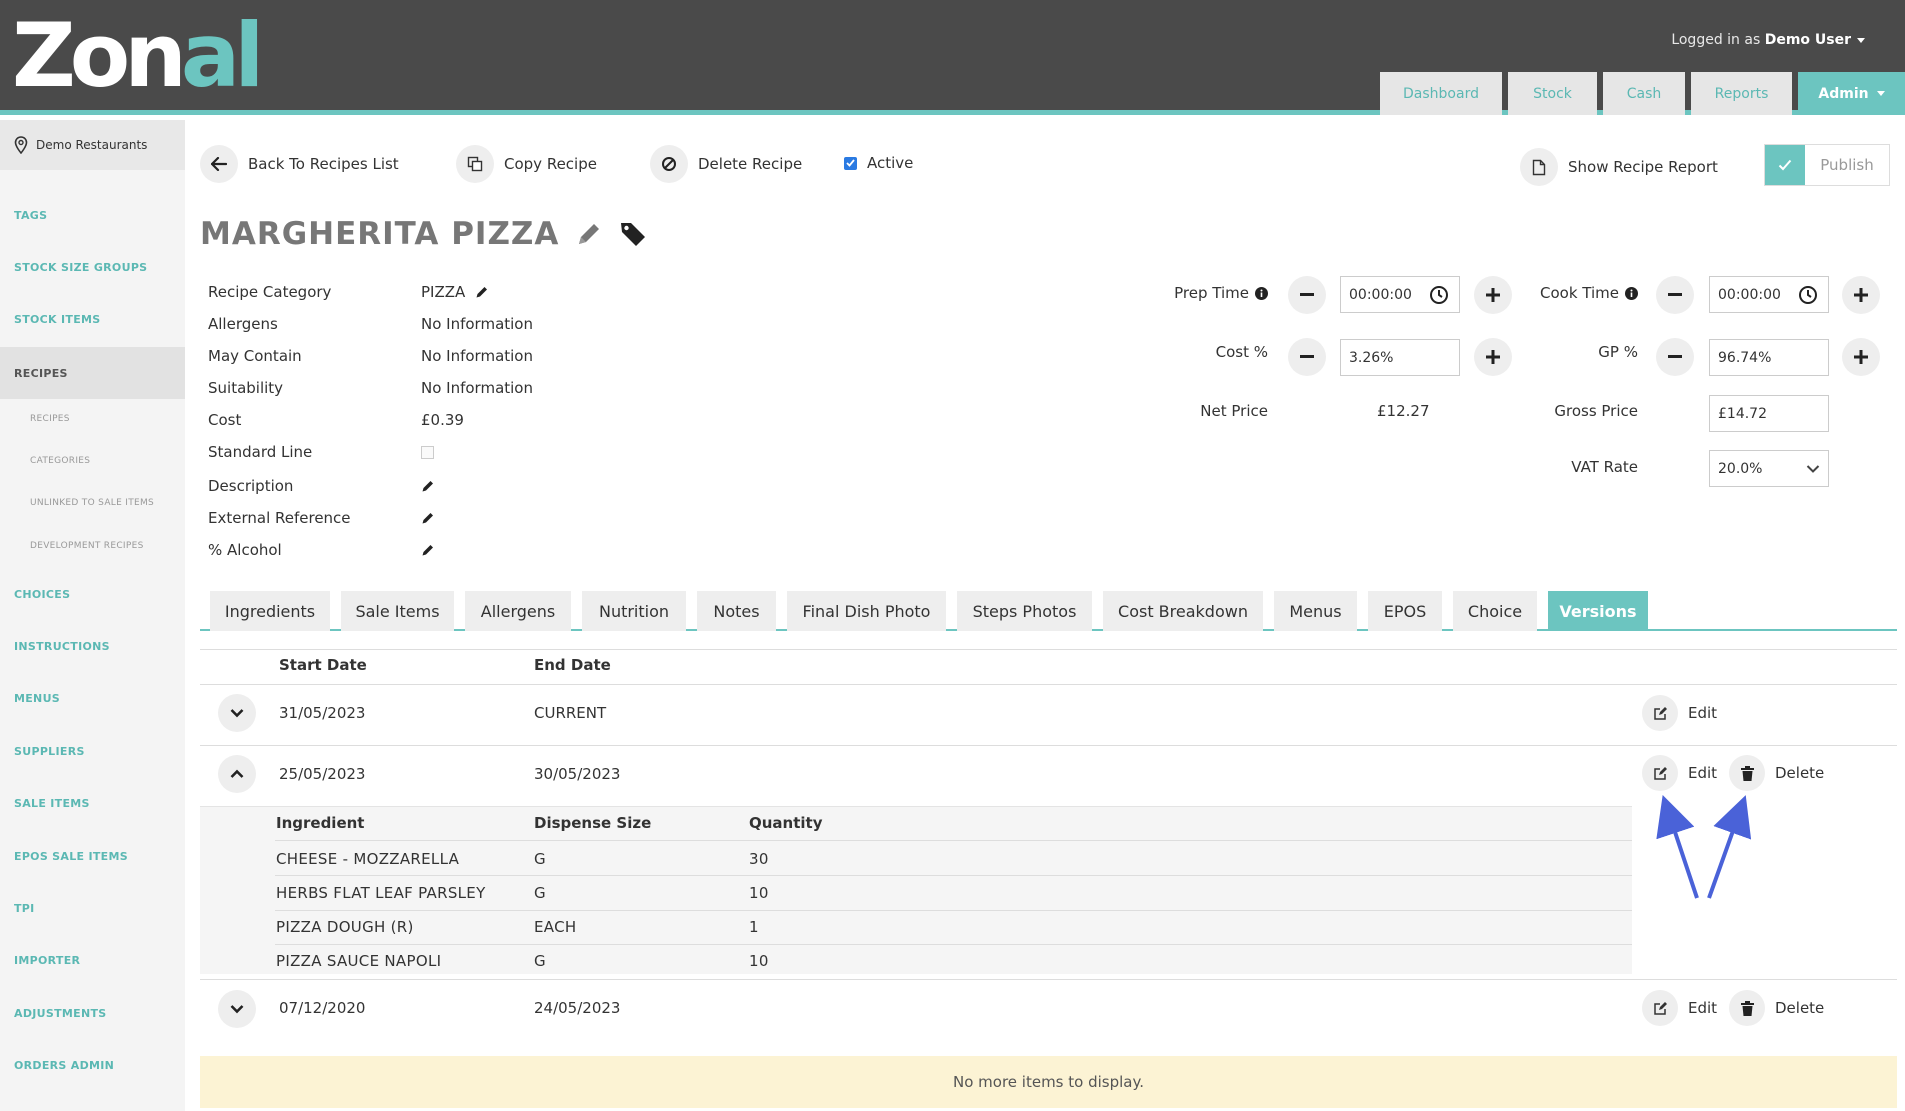  What do you see at coordinates (92, 461) in the screenshot?
I see `sidebar-sub-categories: CATEGORIES` at bounding box center [92, 461].